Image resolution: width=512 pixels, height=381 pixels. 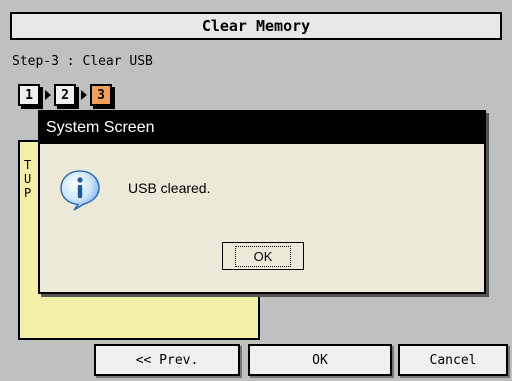 What do you see at coordinates (82, 61) in the screenshot?
I see `step-header: Step-3 : Clear USB` at bounding box center [82, 61].